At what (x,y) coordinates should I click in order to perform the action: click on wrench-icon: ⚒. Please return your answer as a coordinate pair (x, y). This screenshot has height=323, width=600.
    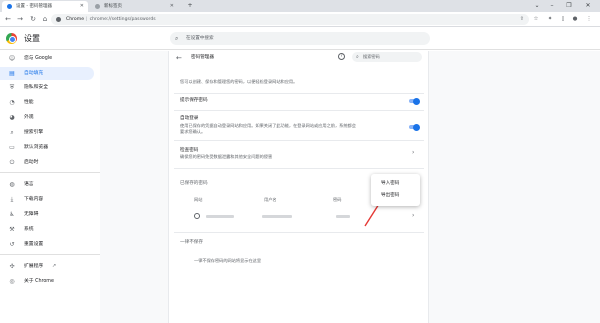
    Looking at the image, I should click on (12, 229).